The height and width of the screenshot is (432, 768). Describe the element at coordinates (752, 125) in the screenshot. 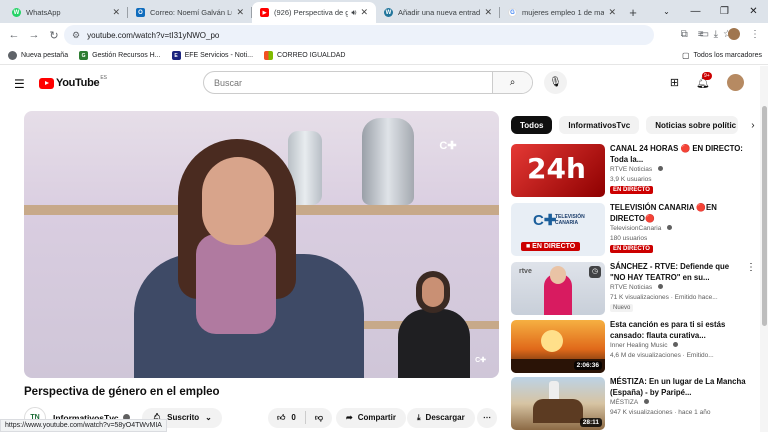

I see `chevron-right-icon: ›` at that location.